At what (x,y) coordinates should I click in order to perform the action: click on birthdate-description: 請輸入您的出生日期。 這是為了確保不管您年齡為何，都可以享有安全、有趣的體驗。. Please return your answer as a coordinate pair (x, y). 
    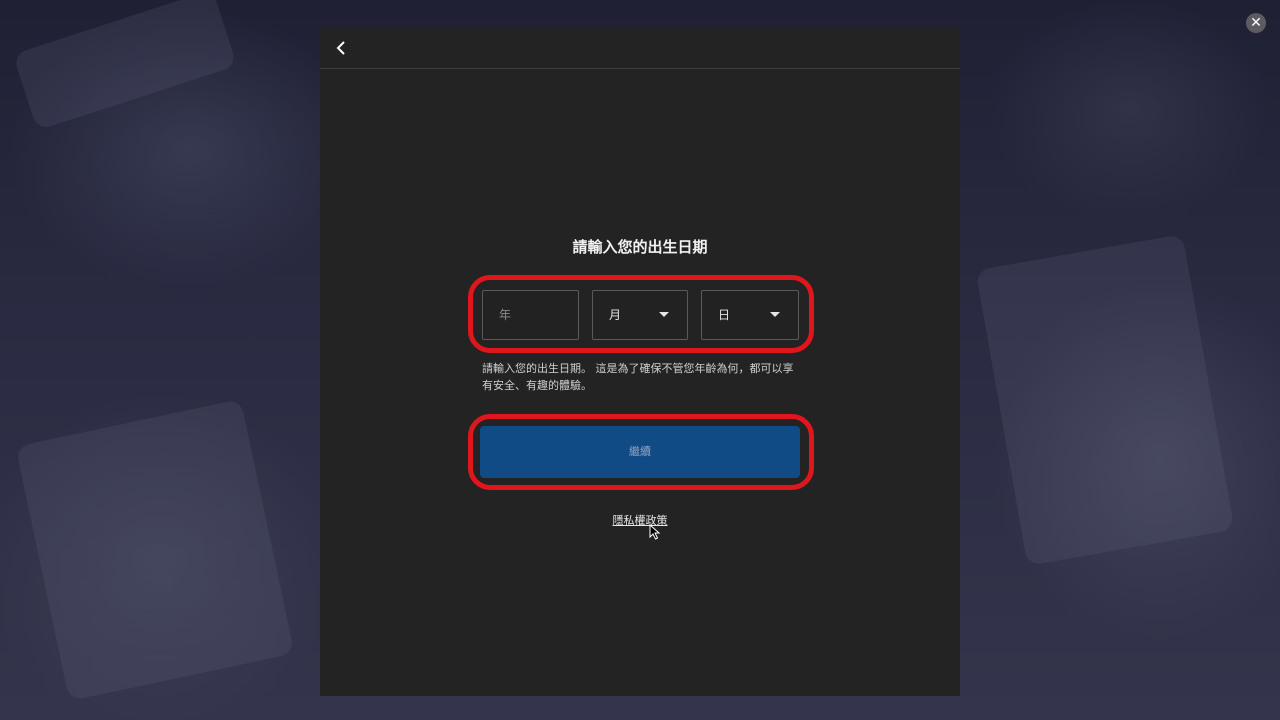
    Looking at the image, I should click on (638, 377).